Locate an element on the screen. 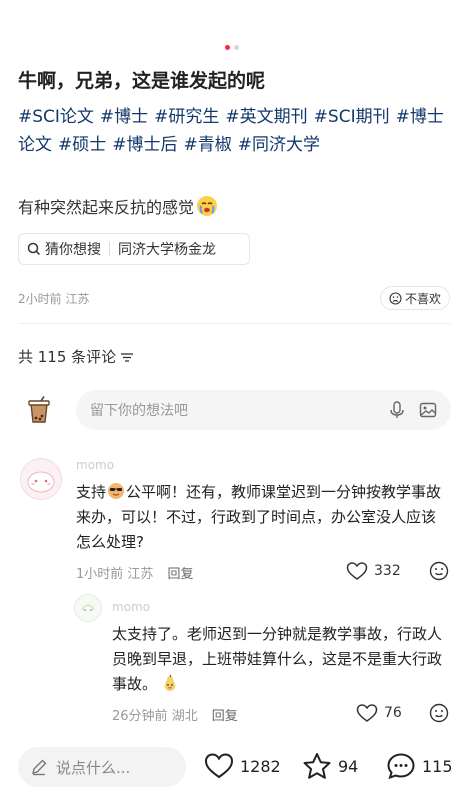  guess-search-chip: 猜你想搜 同济大学杨金龙 is located at coordinates (134, 249).